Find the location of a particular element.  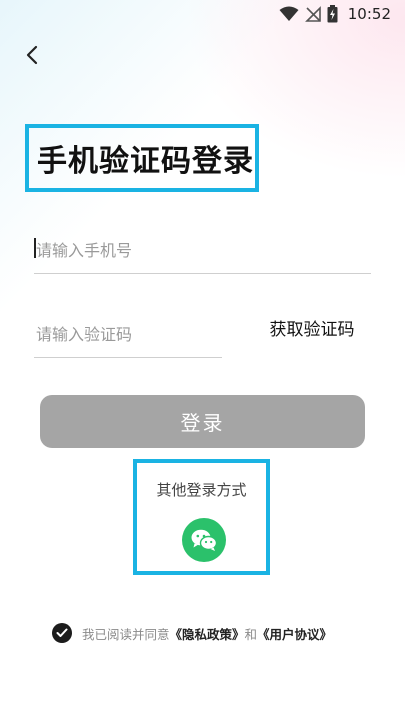

wifi-icon is located at coordinates (289, 14).